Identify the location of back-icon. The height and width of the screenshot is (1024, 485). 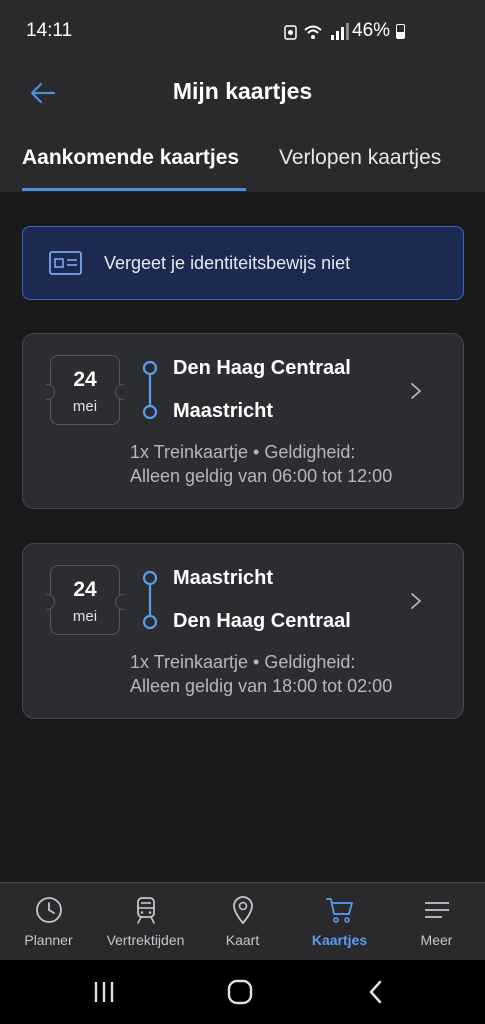
(377, 992).